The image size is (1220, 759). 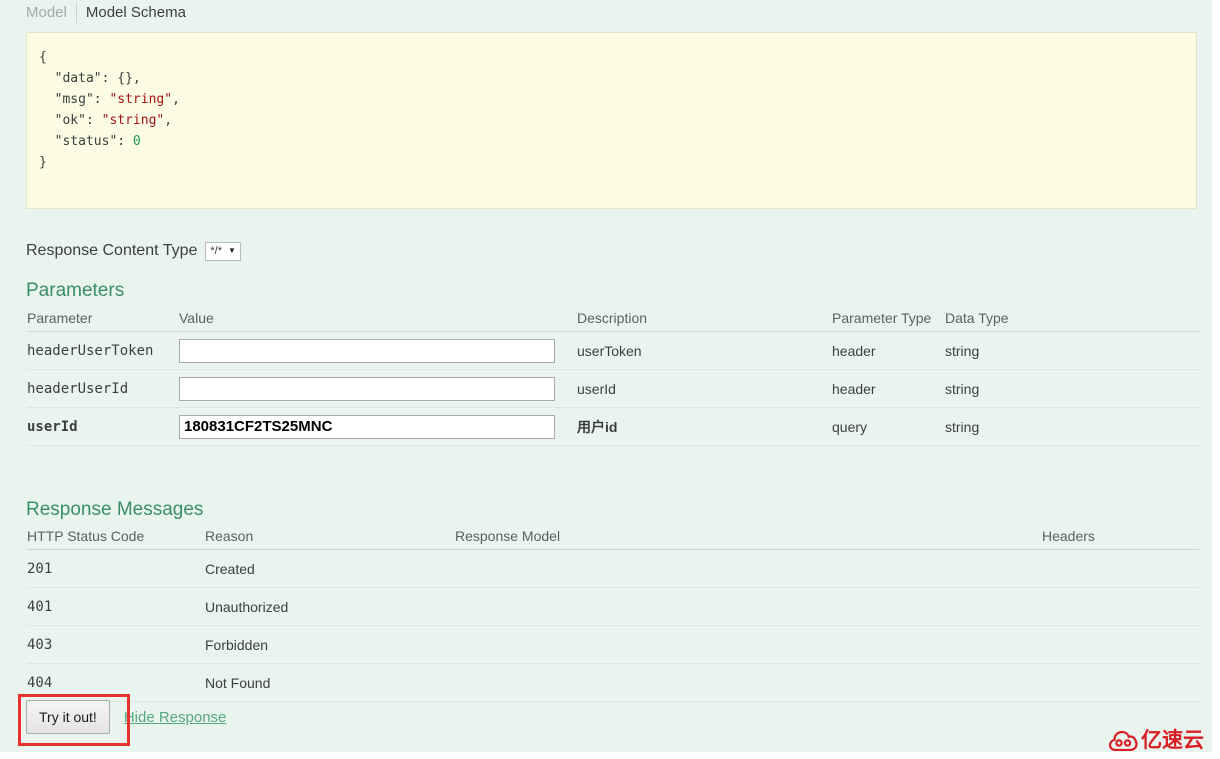 What do you see at coordinates (704, 319) in the screenshot?
I see `col-description: Description` at bounding box center [704, 319].